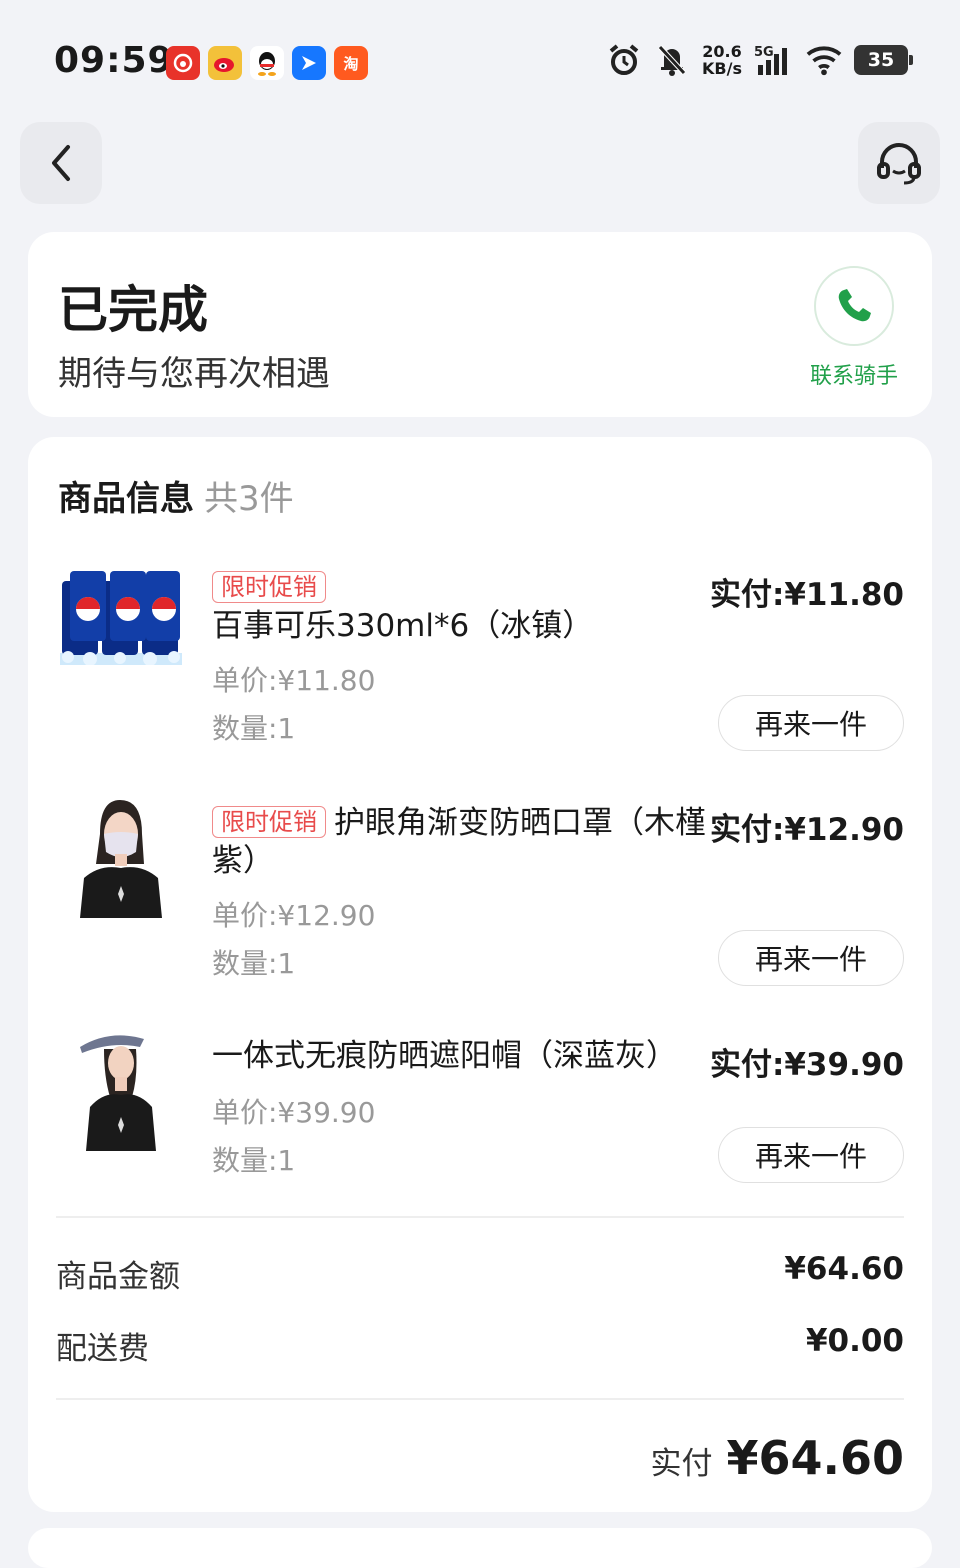 Image resolution: width=960 pixels, height=1568 pixels. Describe the element at coordinates (883, 60) in the screenshot. I see `battery-indicator: 35` at that location.